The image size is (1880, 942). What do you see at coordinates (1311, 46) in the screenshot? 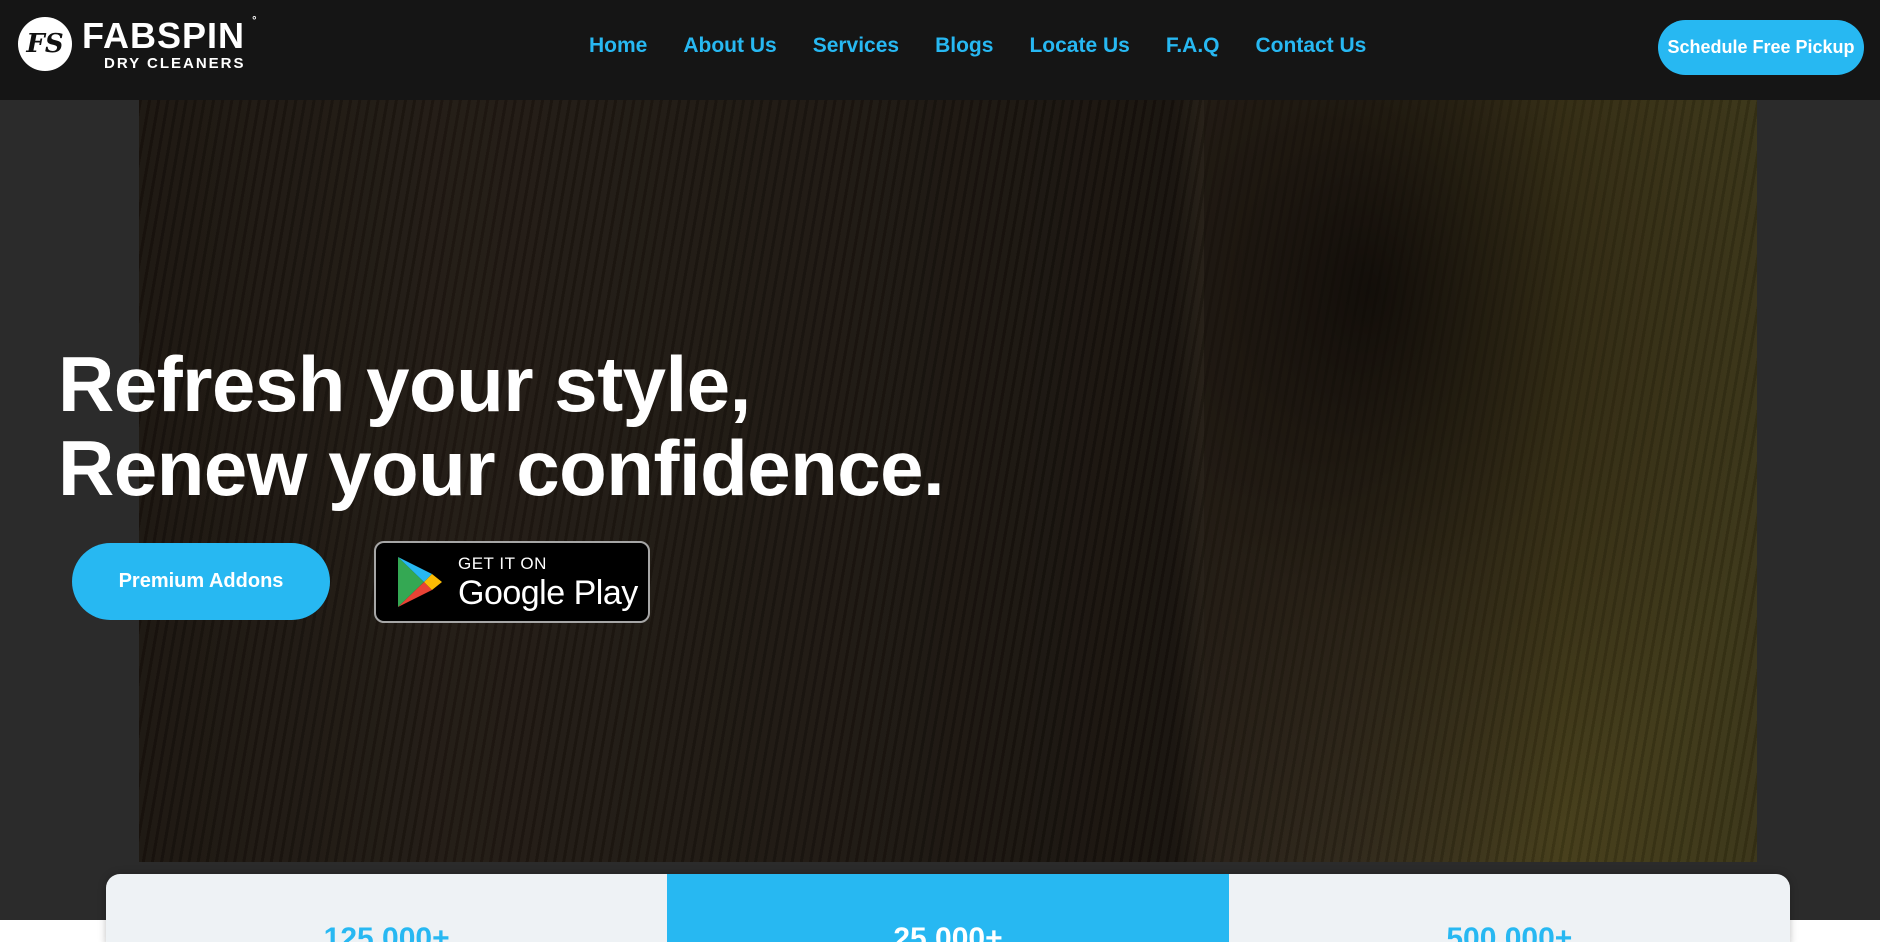
I see `nav-contact-us: Contact Us` at bounding box center [1311, 46].